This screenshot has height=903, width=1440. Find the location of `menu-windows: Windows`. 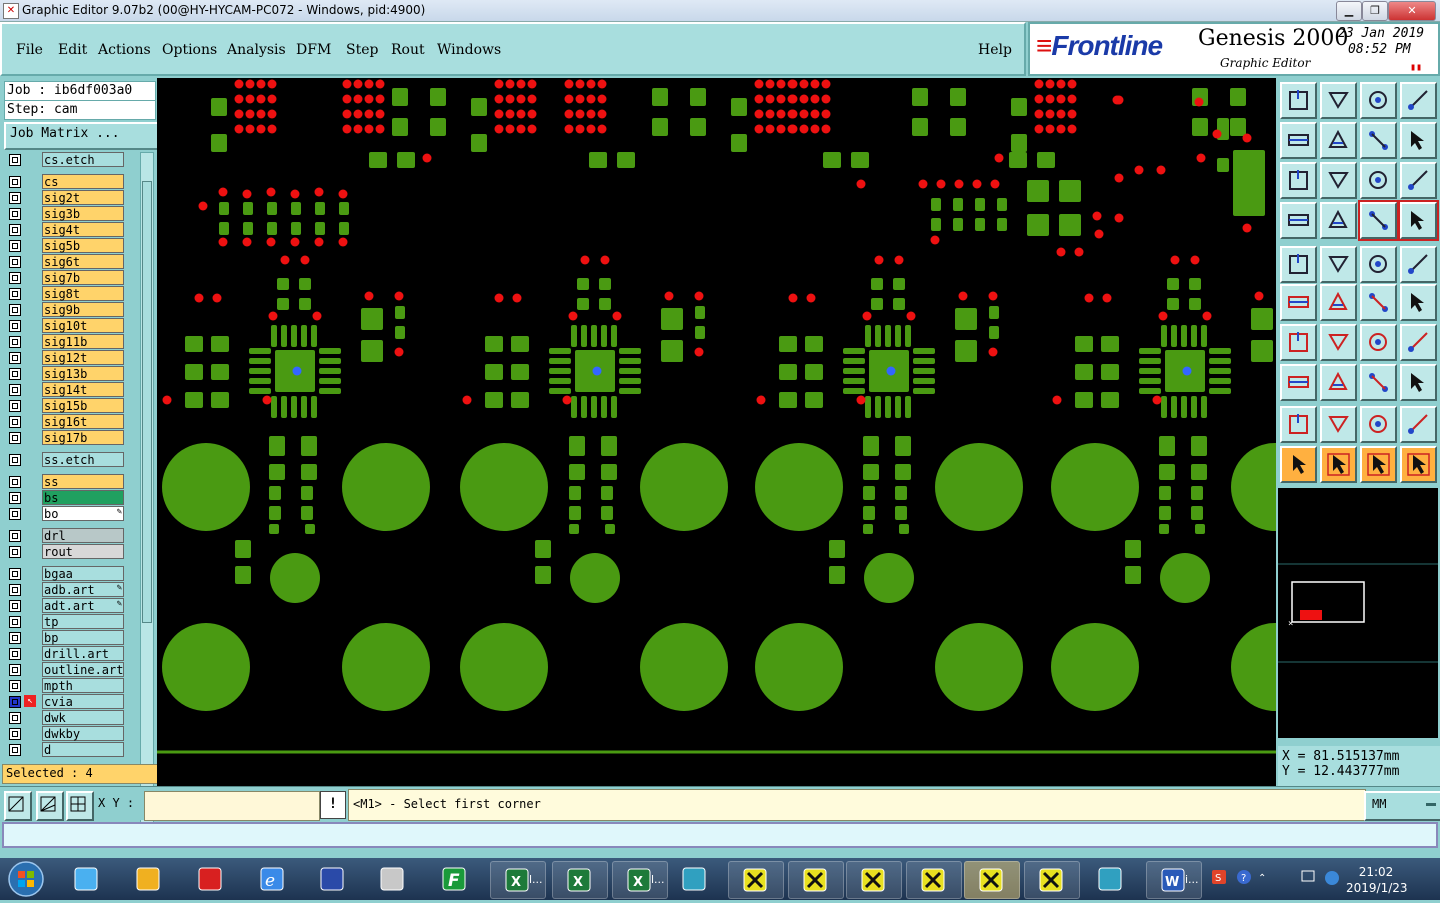

menu-windows: Windows is located at coordinates (469, 50).